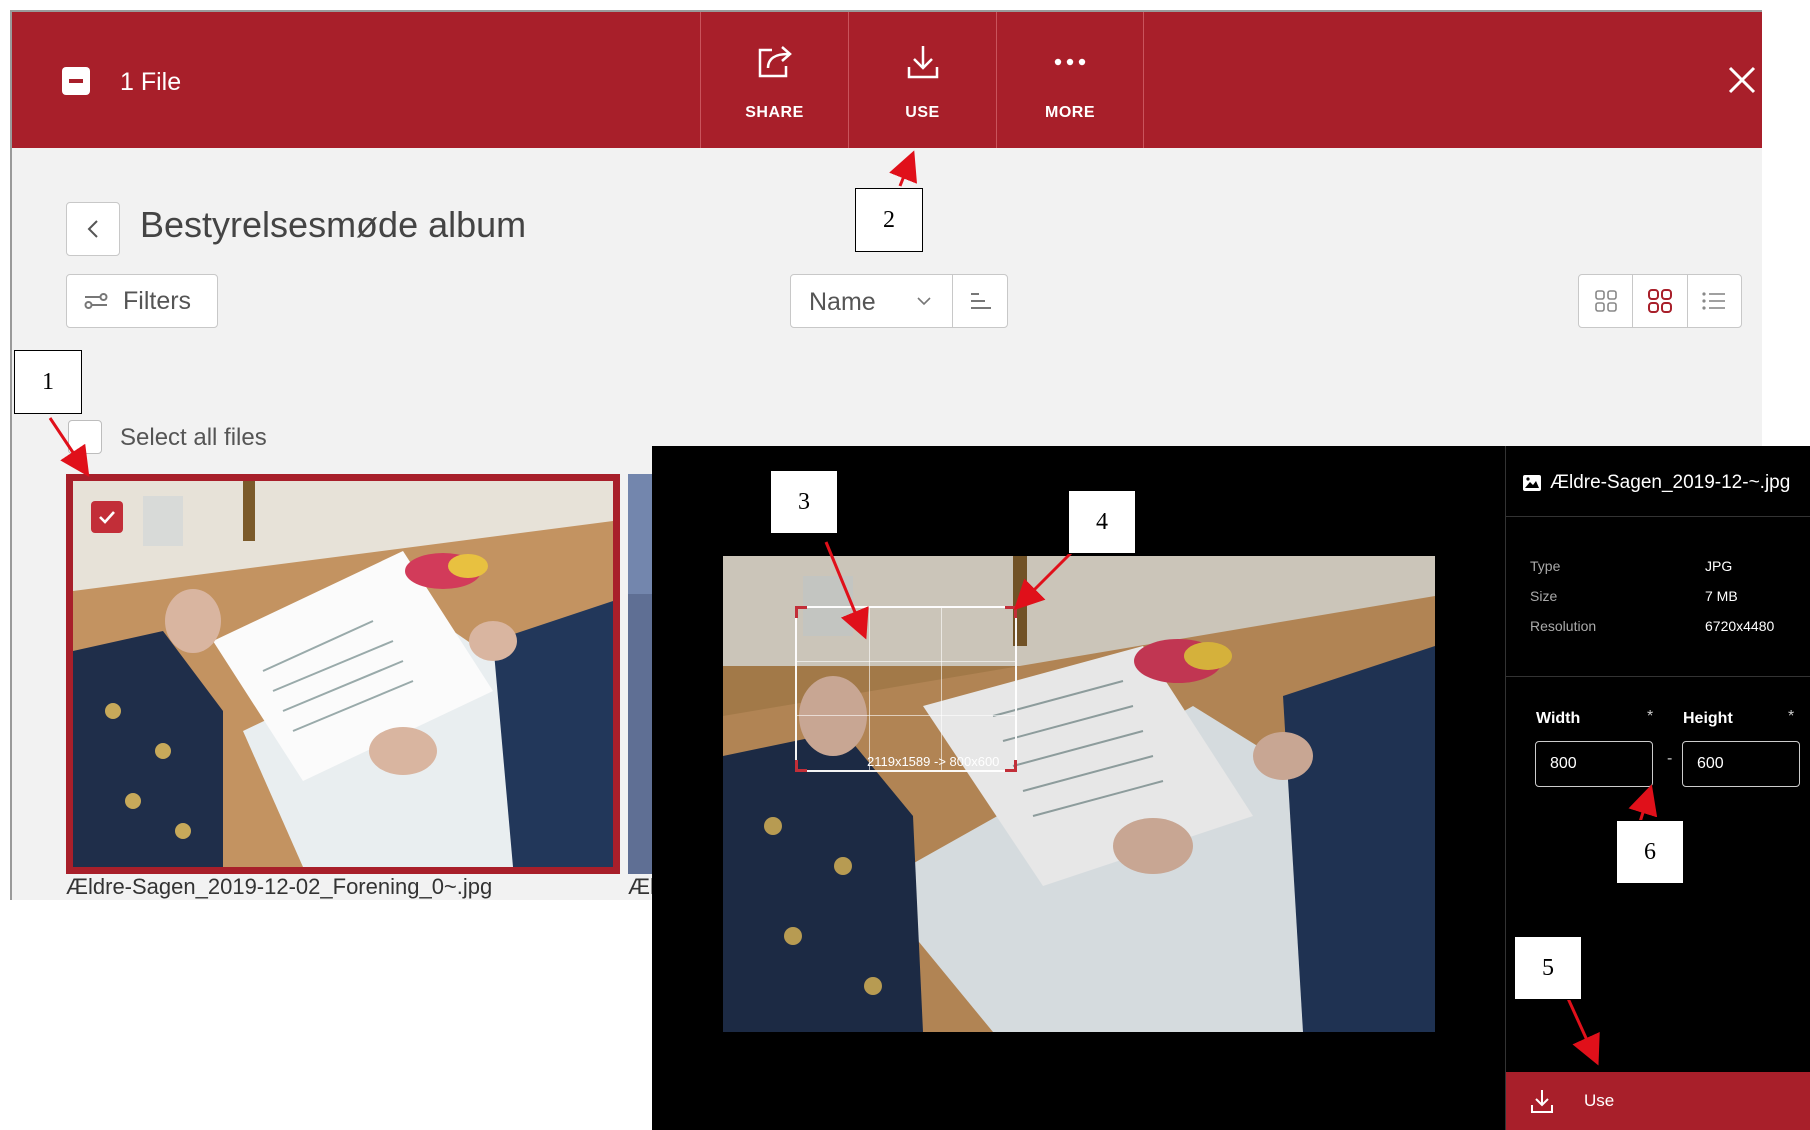  I want to click on dialog-file-header: Ældre-Sagen_2019-12-~.jpg, so click(1656, 483).